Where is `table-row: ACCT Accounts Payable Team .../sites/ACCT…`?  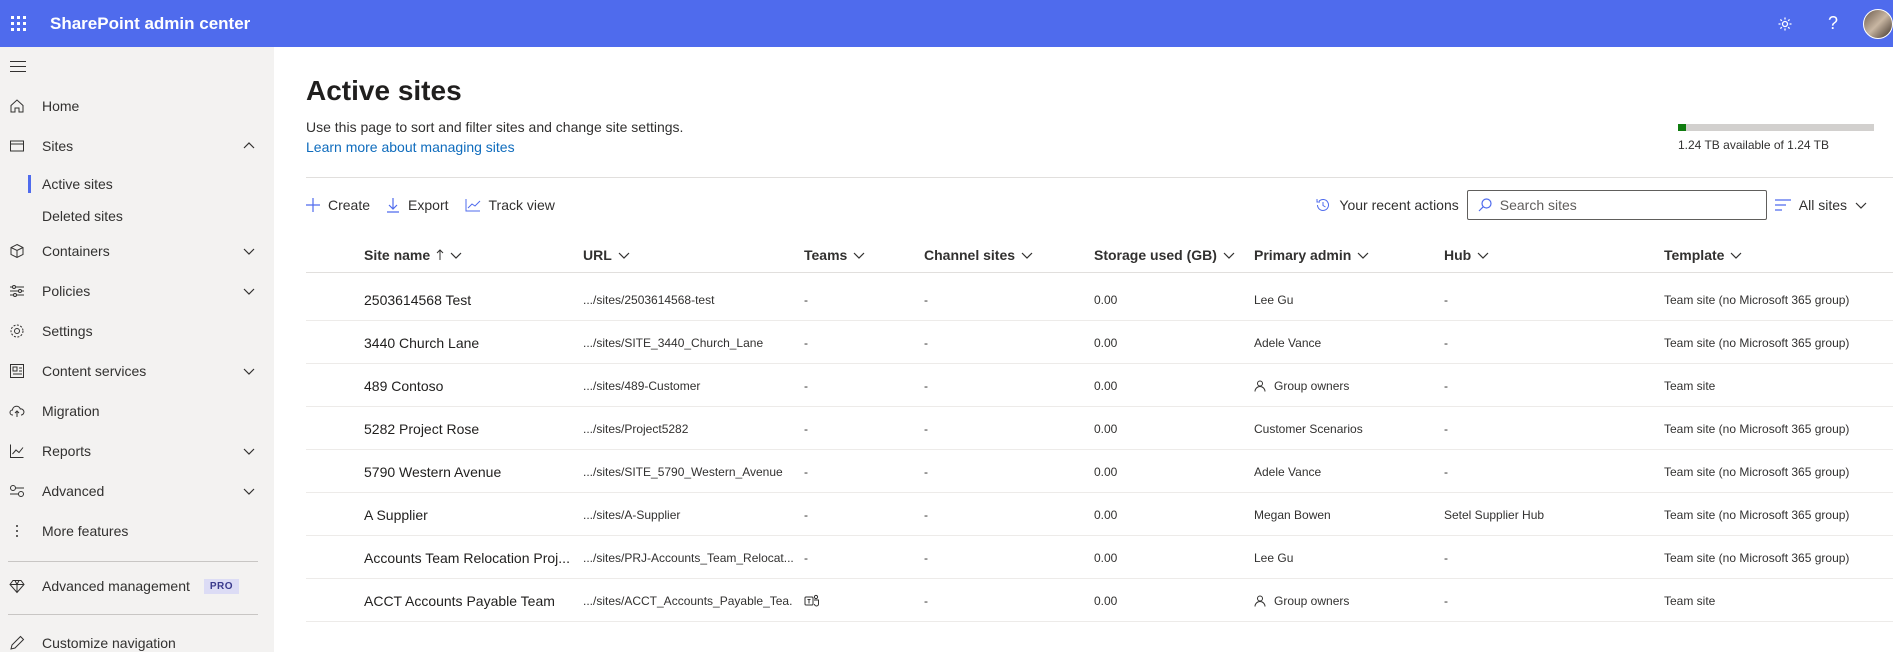
table-row: ACCT Accounts Payable Team .../sites/ACCT… is located at coordinates (1099, 600).